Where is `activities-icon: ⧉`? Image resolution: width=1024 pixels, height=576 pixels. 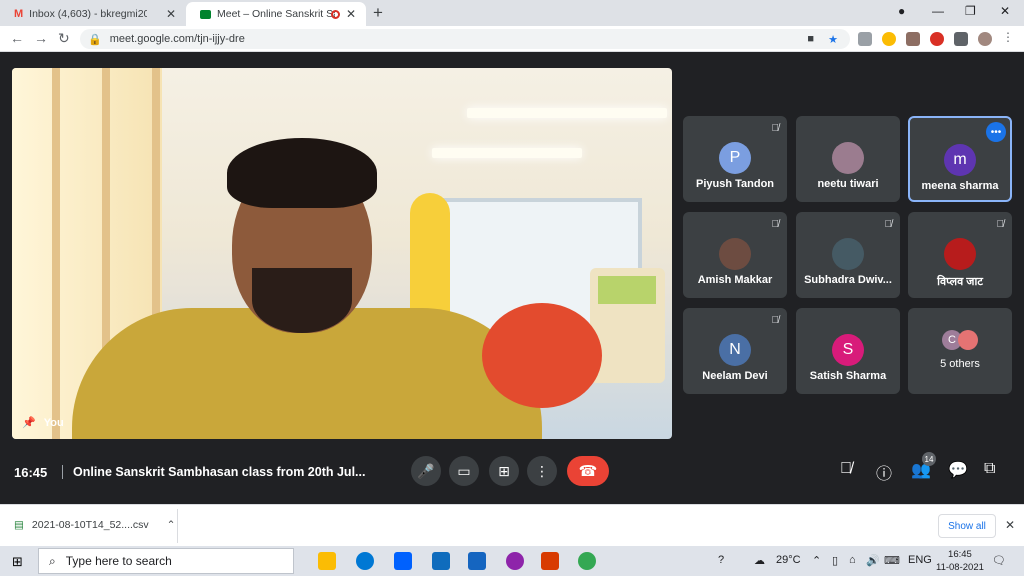
activities-icon: ⧉ is located at coordinates (989, 469).